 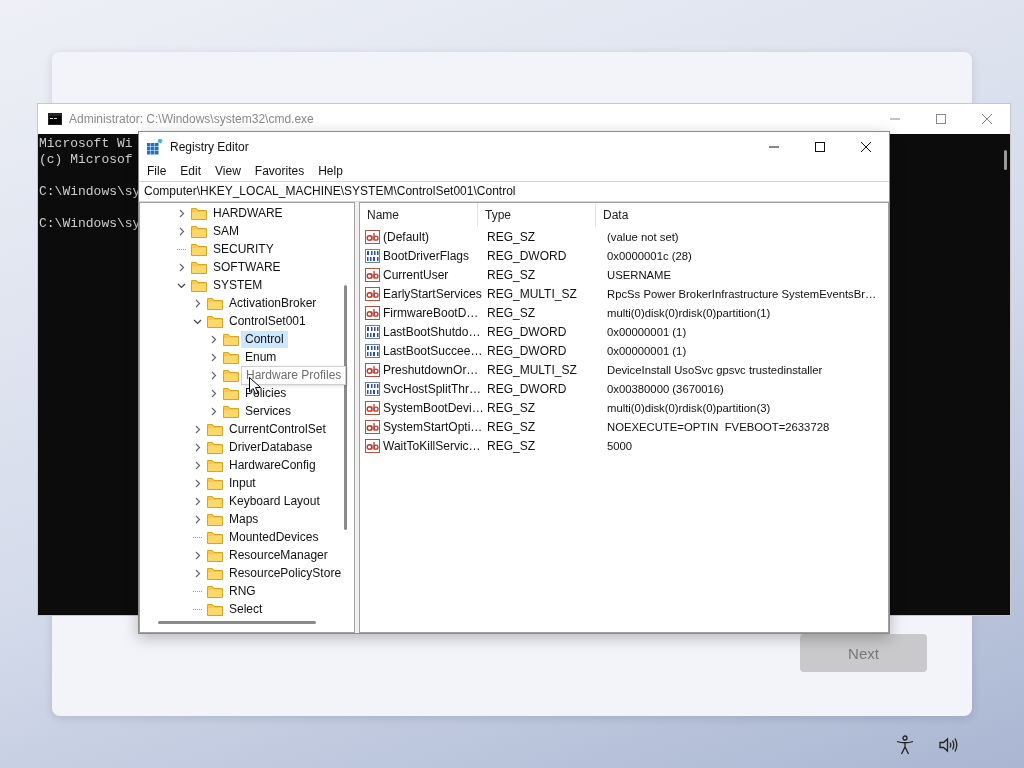 What do you see at coordinates (268, 411) in the screenshot?
I see `tree-item: Services` at bounding box center [268, 411].